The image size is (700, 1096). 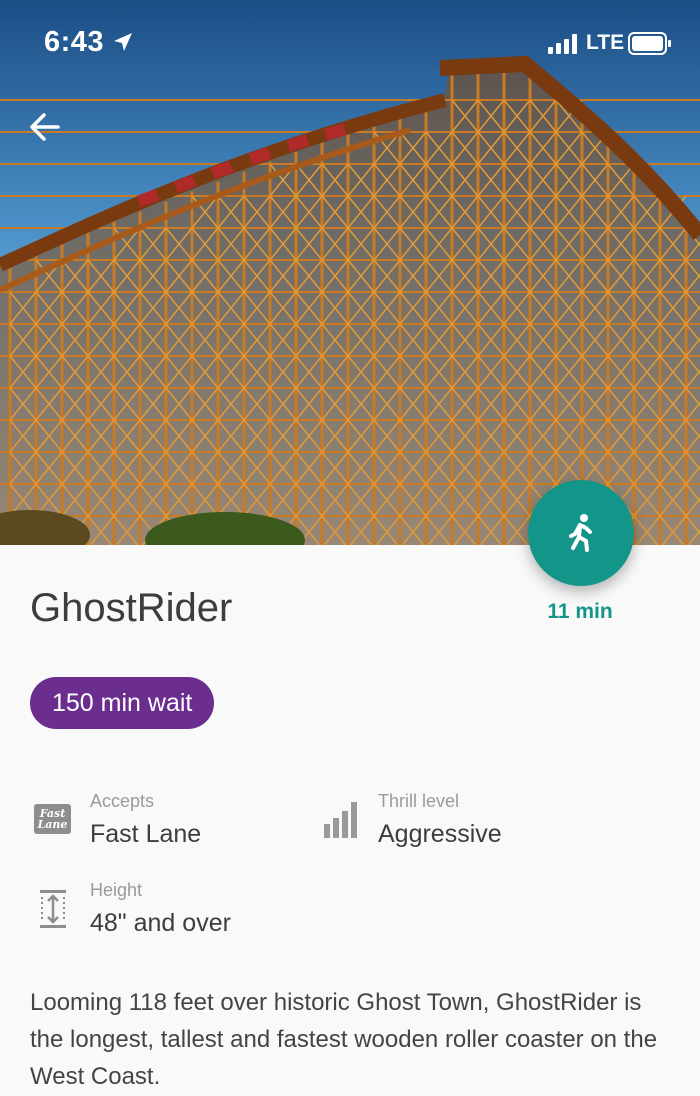 I want to click on fast-lane-icon: Fast Lane, so click(x=52, y=819).